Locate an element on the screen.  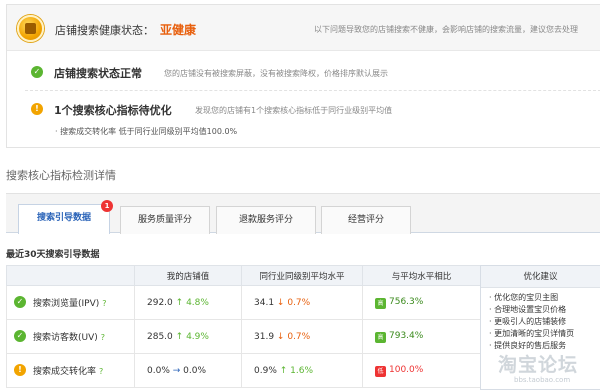
status-row-title: 店铺搜索状态正常 is located at coordinates (98, 73).